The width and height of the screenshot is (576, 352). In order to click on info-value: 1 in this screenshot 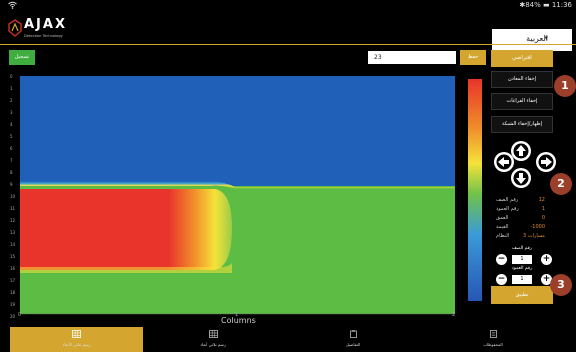, I will do `click(543, 209)`.